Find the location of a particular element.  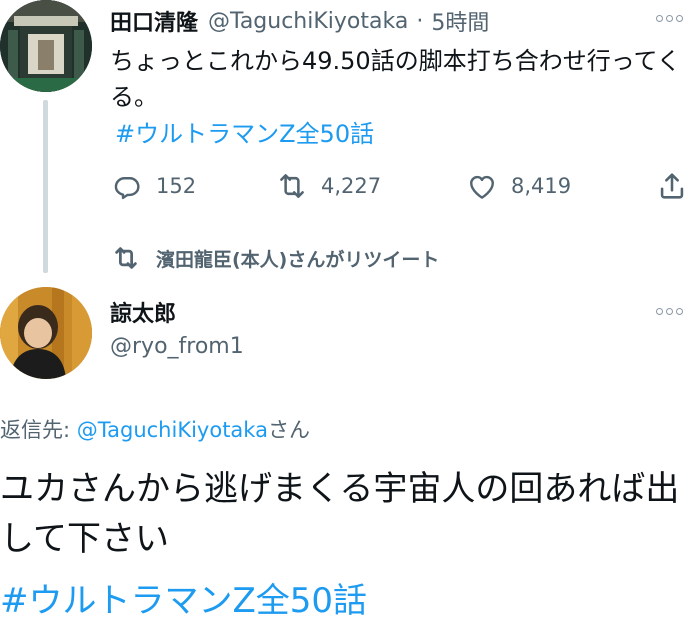

reply-count: 152 is located at coordinates (176, 186).